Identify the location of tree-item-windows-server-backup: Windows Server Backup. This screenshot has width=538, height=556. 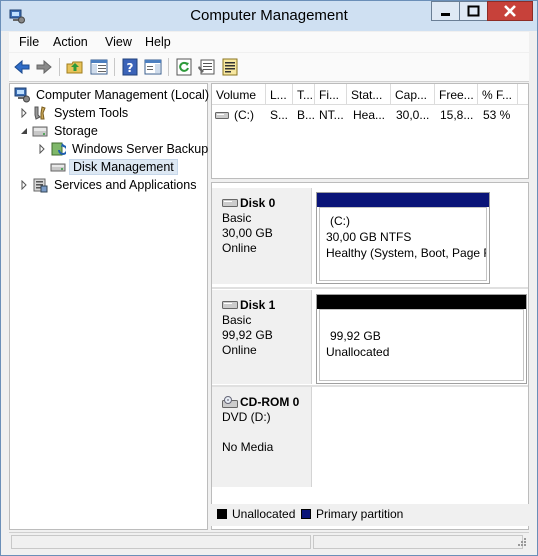
(122, 149).